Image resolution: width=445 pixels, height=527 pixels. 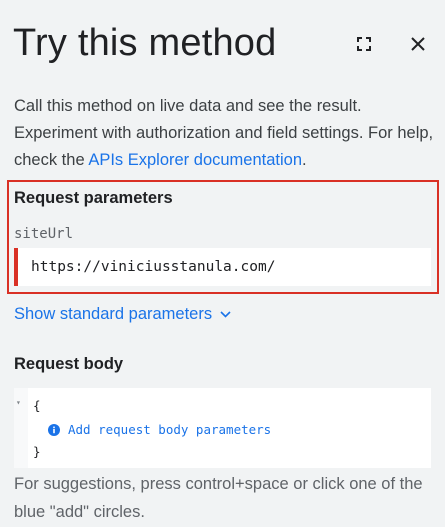 I want to click on apis-explorer-docs-link: APIs Explorer documentation, so click(x=195, y=160).